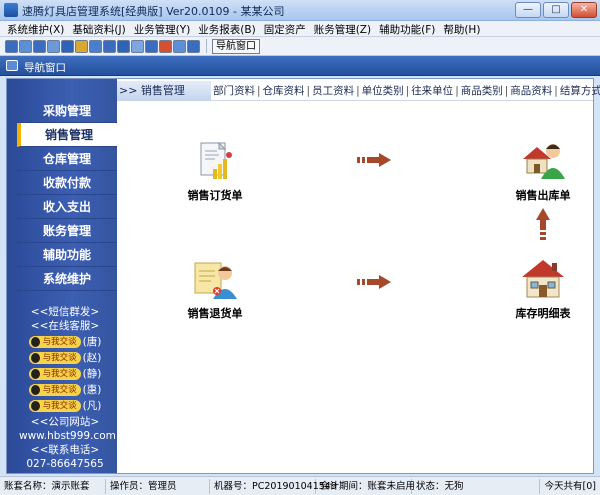  Describe the element at coordinates (67, 207) in the screenshot. I see `sidebar-item: 收入支出` at that location.